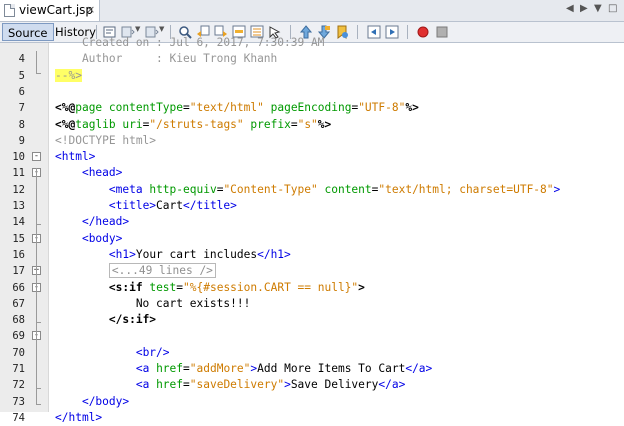  Describe the element at coordinates (312, 92) in the screenshot. I see `code-line: 6` at that location.